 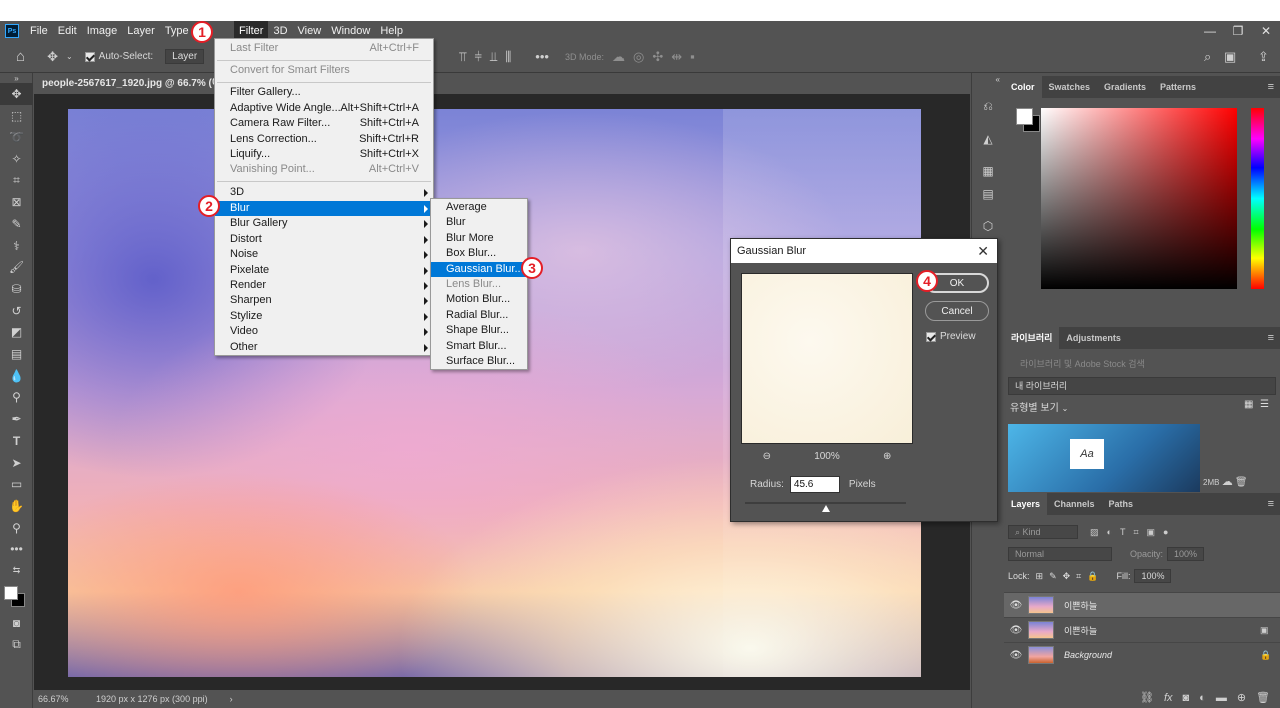 What do you see at coordinates (324, 123) in the screenshot?
I see `menu-item-camera-raw: Camera Raw Filter... Shift+Ctrl+A` at bounding box center [324, 123].